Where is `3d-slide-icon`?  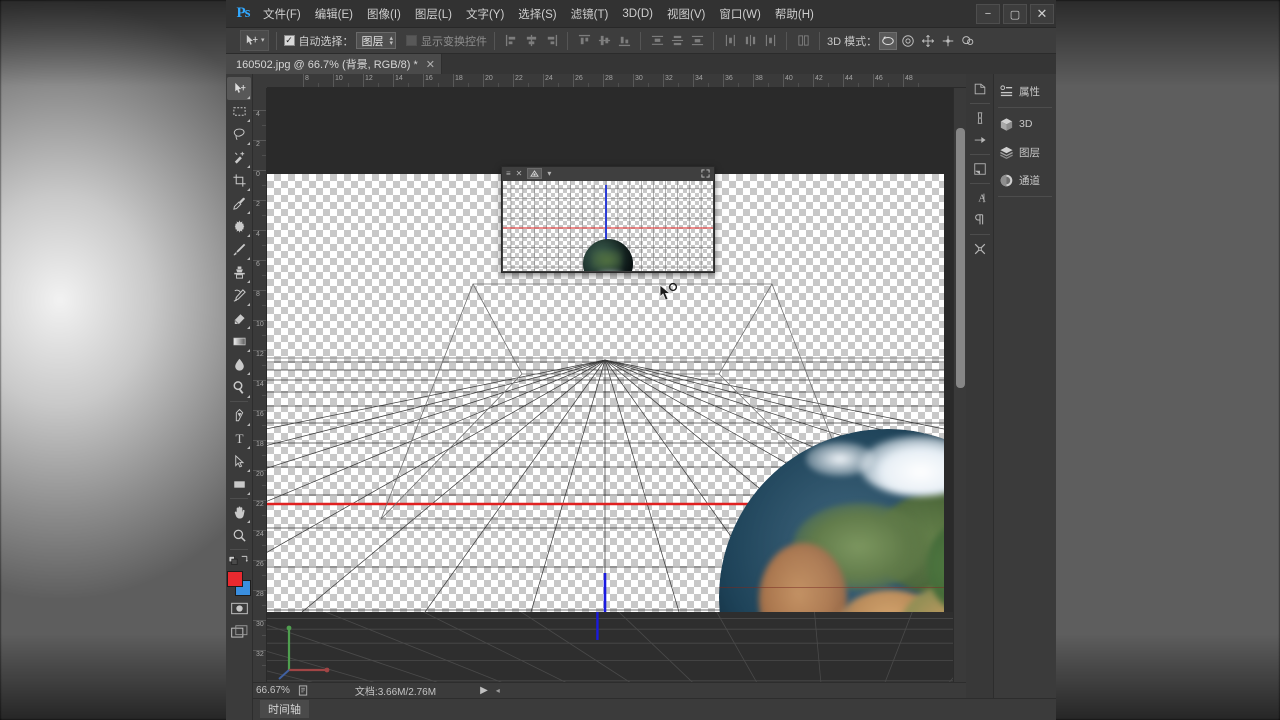 3d-slide-icon is located at coordinates (948, 41).